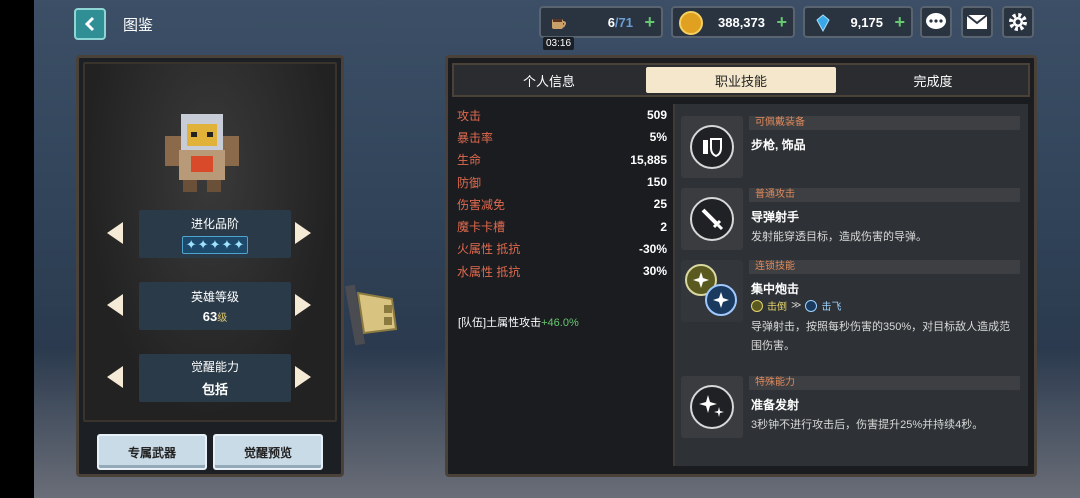  Describe the element at coordinates (899, 22) in the screenshot. I see `gem-plus-icon: +` at that location.